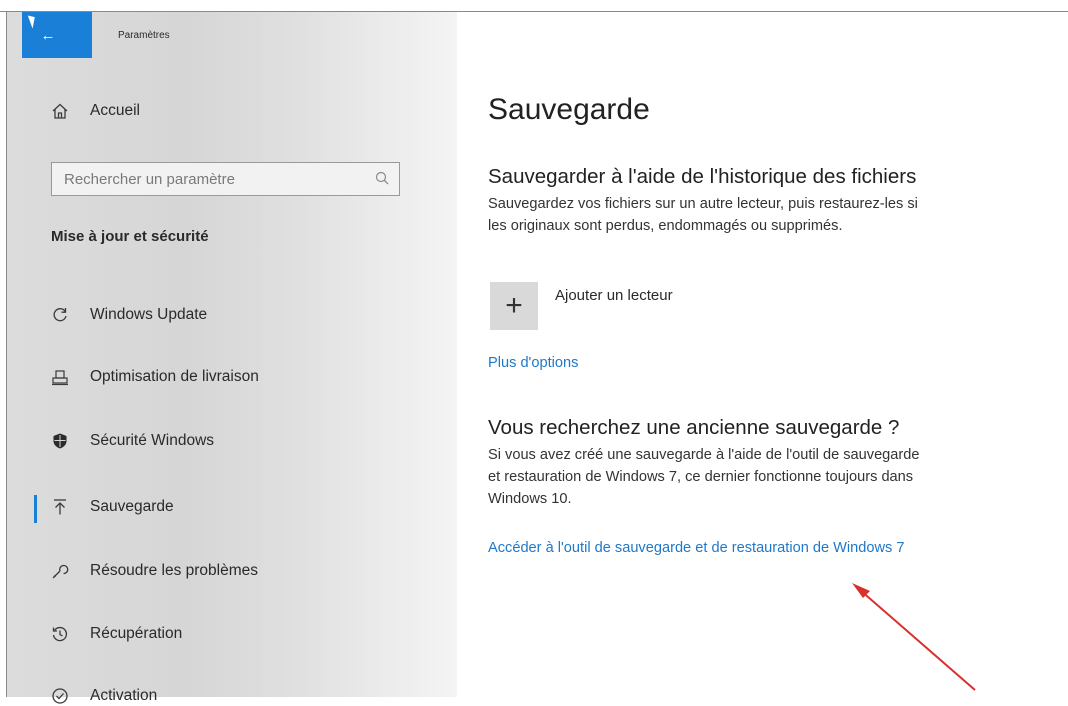 This screenshot has height=706, width=1068. Describe the element at coordinates (914, 637) in the screenshot. I see `annotation-arrow` at that location.